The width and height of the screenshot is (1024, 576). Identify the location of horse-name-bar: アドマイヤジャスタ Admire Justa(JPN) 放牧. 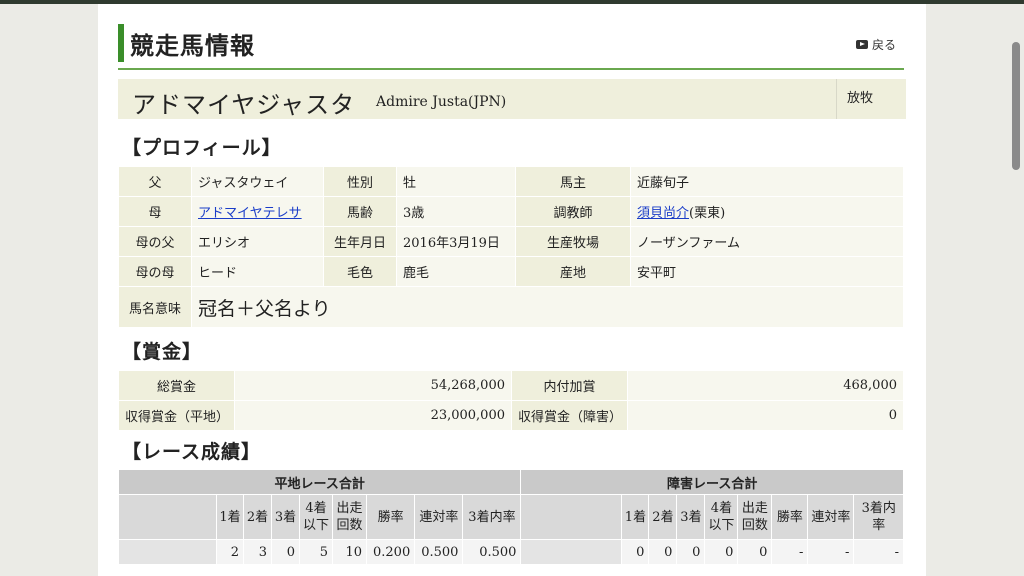
(512, 99).